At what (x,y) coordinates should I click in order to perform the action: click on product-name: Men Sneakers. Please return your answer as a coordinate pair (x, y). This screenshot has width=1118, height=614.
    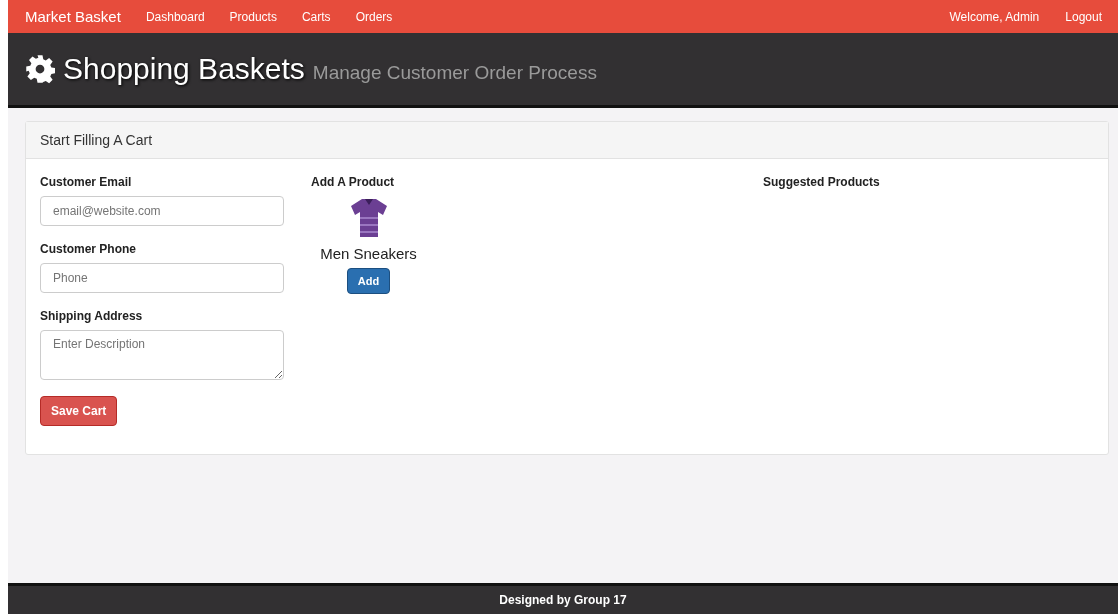
    Looking at the image, I should click on (368, 253).